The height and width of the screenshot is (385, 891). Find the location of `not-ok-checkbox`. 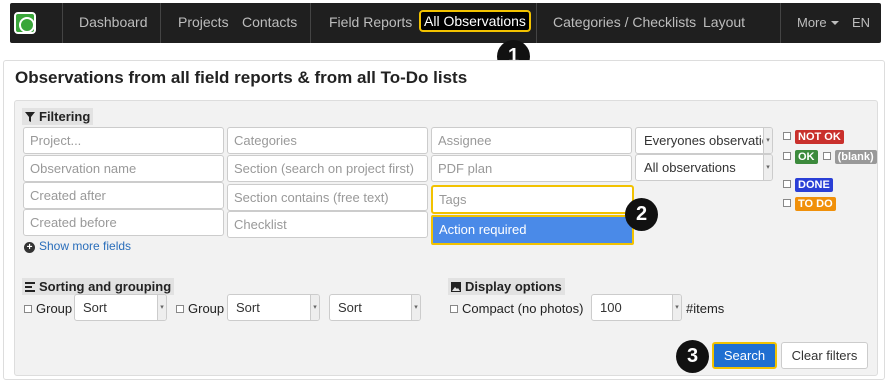

not-ok-checkbox is located at coordinates (787, 136).